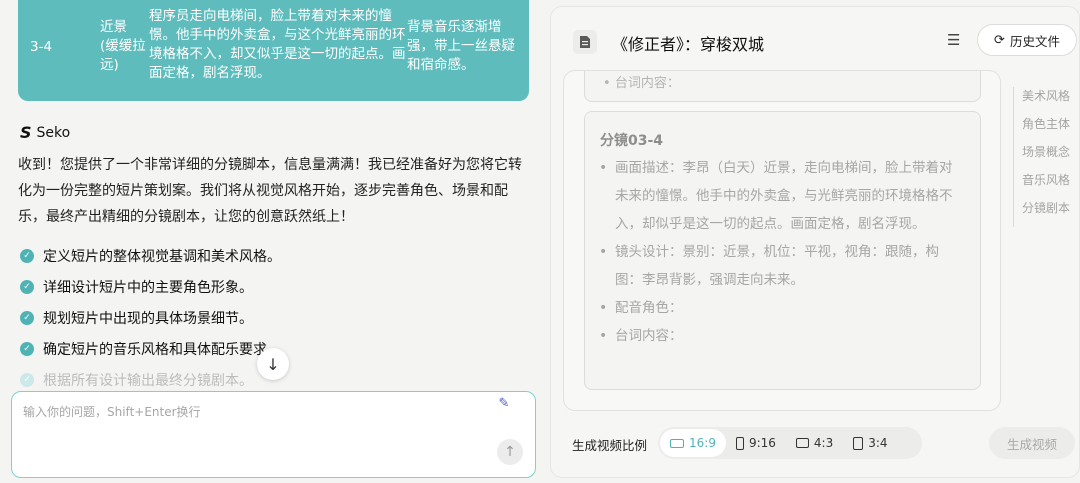 Image resolution: width=1080 pixels, height=483 pixels. I want to click on outline-icon: ☰, so click(953, 40).